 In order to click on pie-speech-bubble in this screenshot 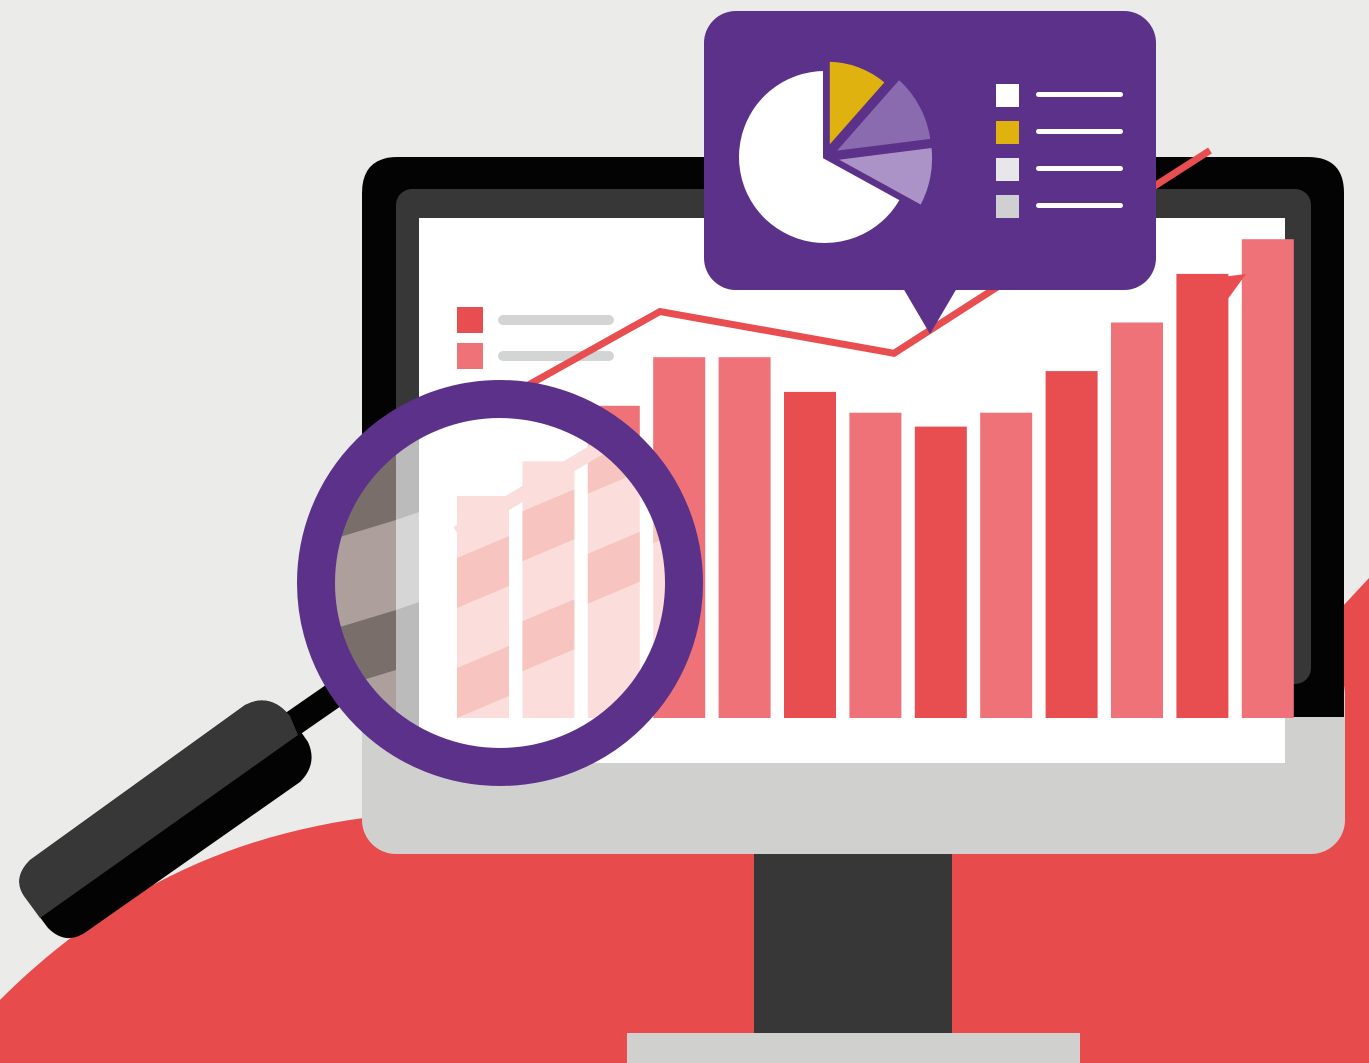, I will do `click(930, 172)`.